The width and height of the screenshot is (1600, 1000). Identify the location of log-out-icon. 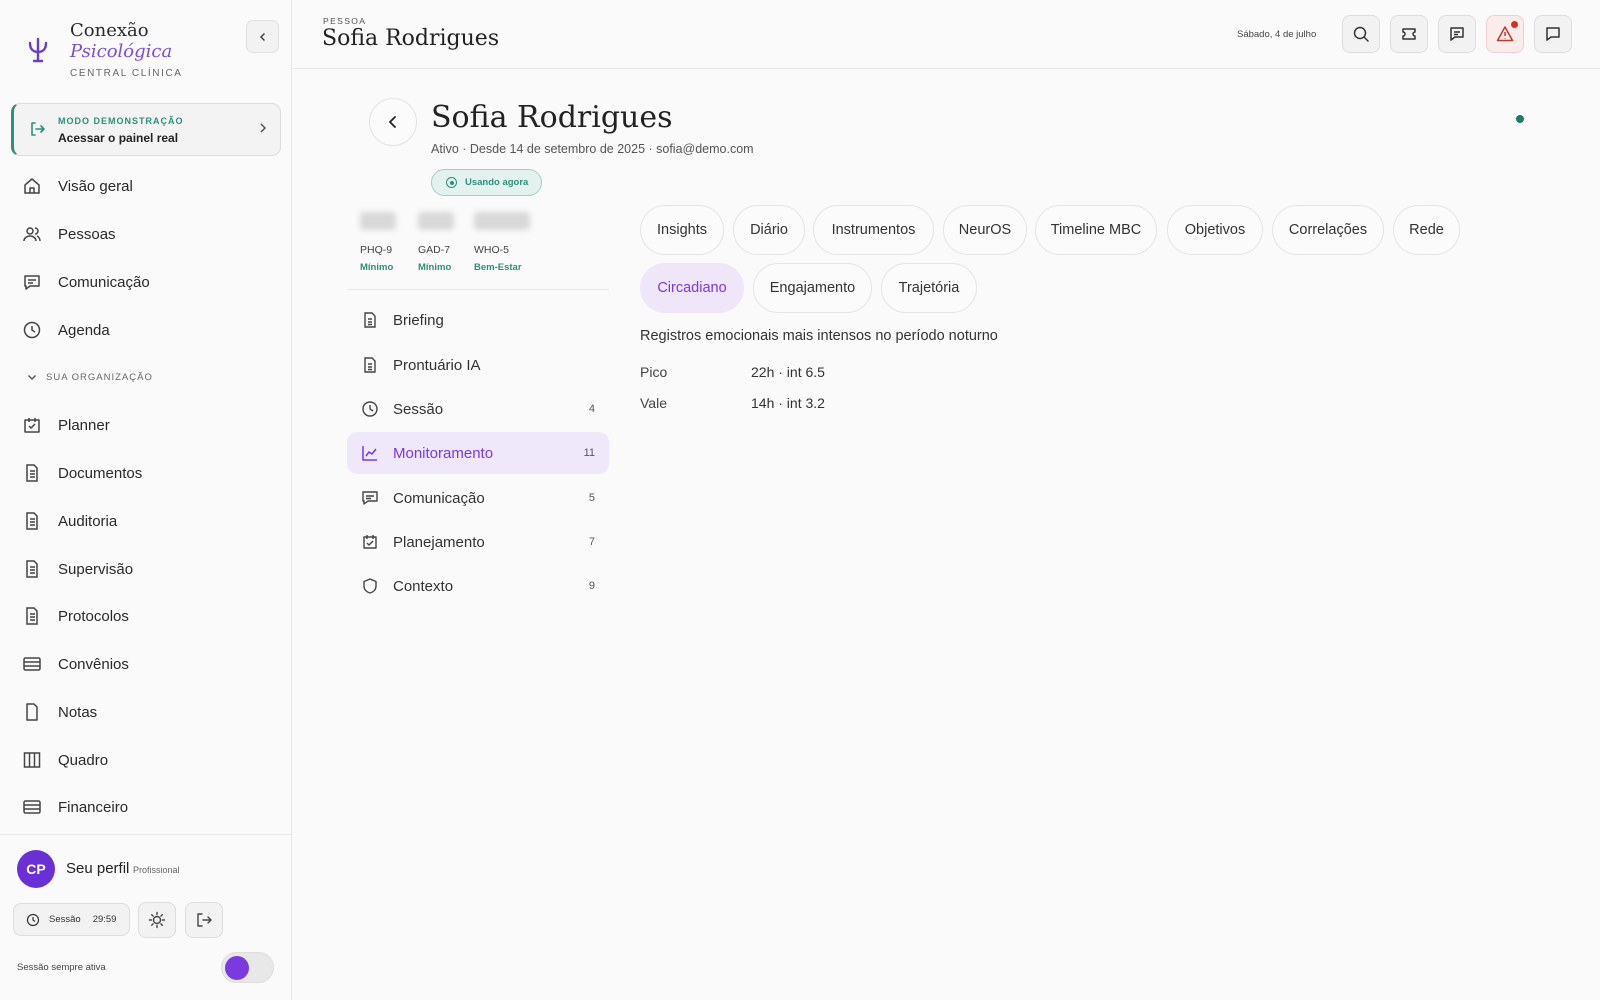
(204, 920).